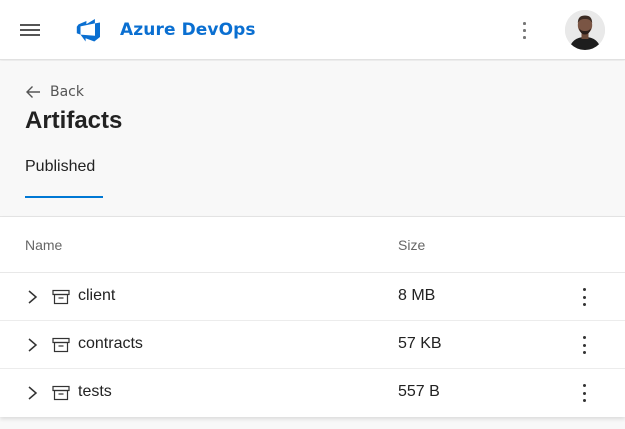  I want to click on avatar, so click(585, 30).